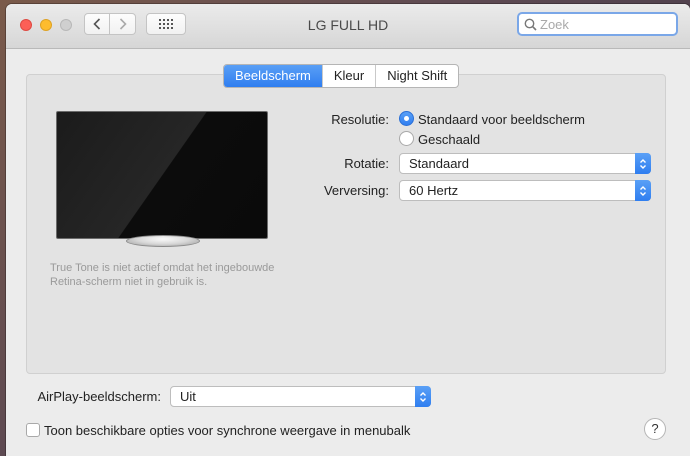 The image size is (690, 456). What do you see at coordinates (273, 76) in the screenshot?
I see `tab-beeldscherm: Beeldscherm` at bounding box center [273, 76].